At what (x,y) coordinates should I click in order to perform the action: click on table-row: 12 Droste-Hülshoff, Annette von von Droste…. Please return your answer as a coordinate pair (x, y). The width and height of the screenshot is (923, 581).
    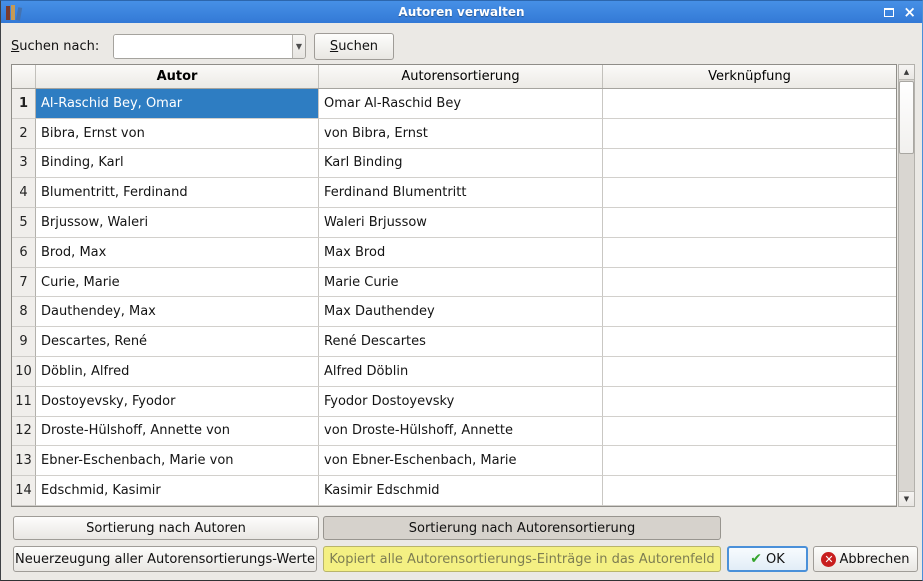
    Looking at the image, I should click on (454, 431).